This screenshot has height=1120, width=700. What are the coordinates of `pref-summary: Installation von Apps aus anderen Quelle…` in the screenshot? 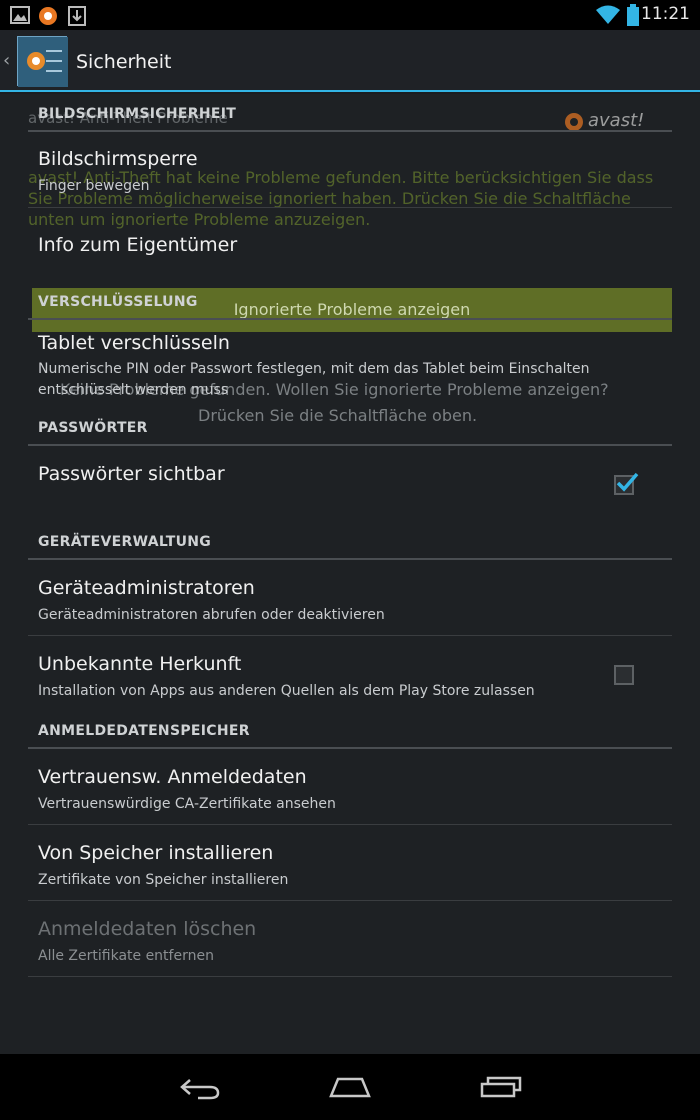 It's located at (286, 691).